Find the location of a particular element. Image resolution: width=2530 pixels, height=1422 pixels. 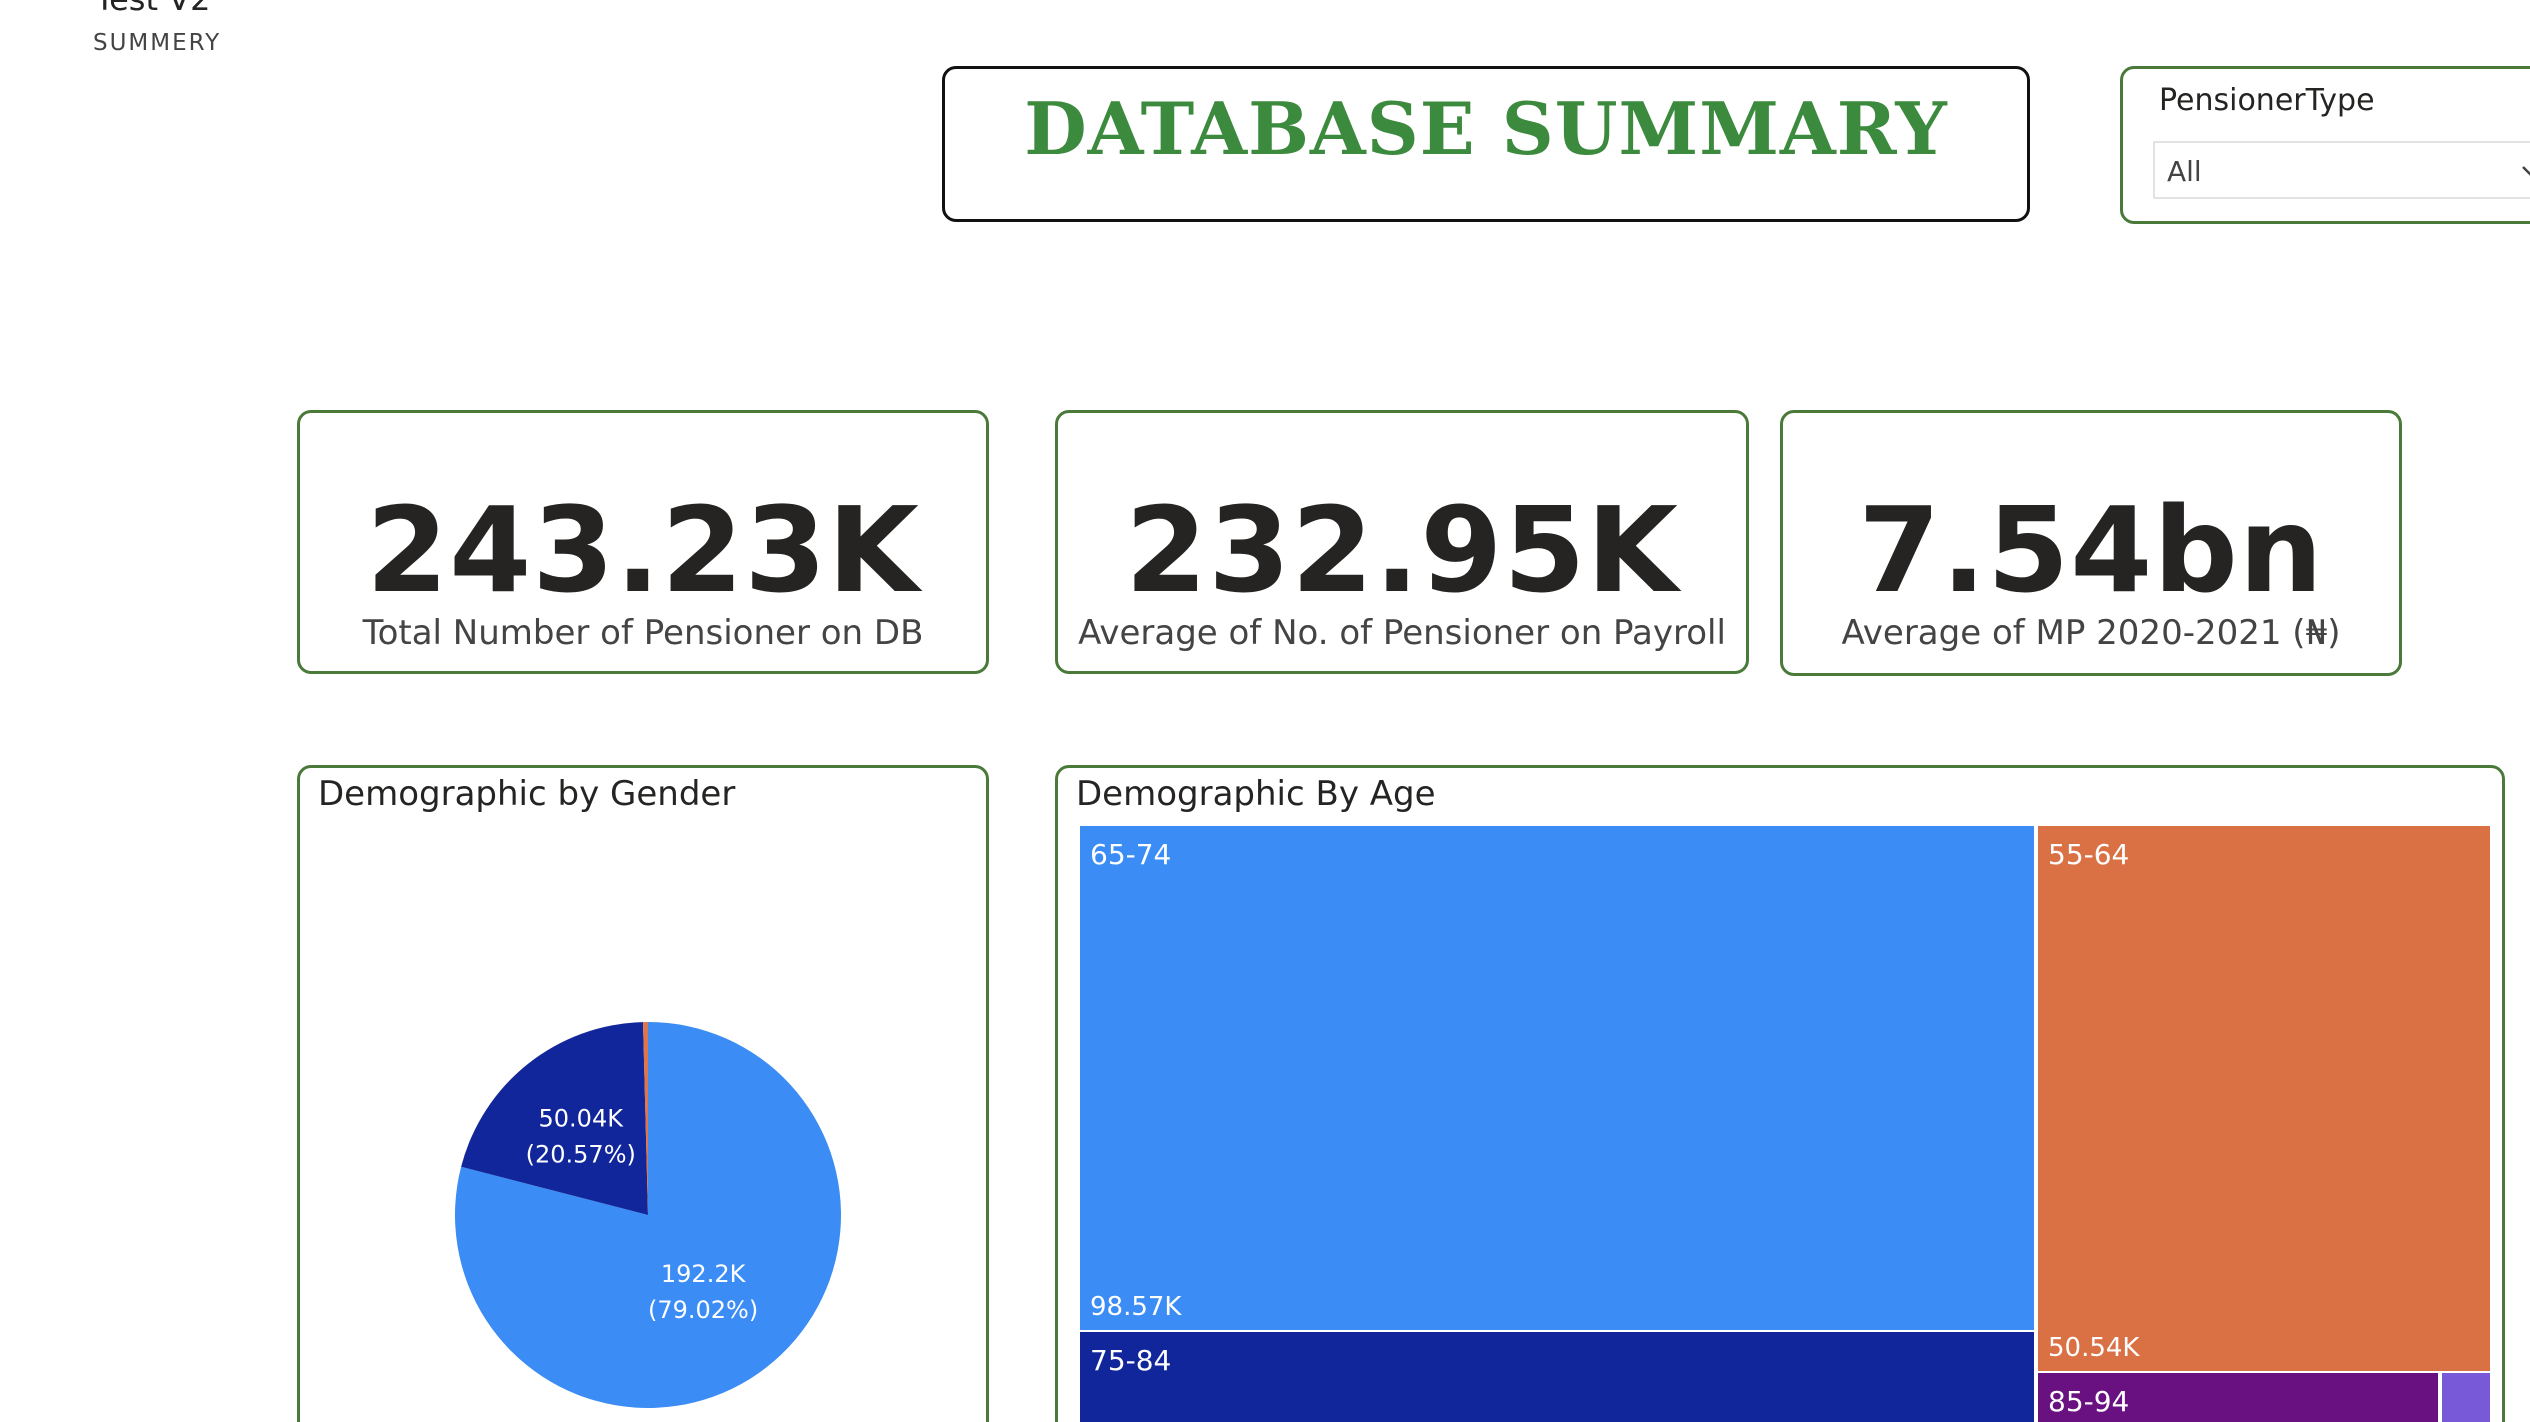

treemap-value-label: 50.54K is located at coordinates (2094, 1348).